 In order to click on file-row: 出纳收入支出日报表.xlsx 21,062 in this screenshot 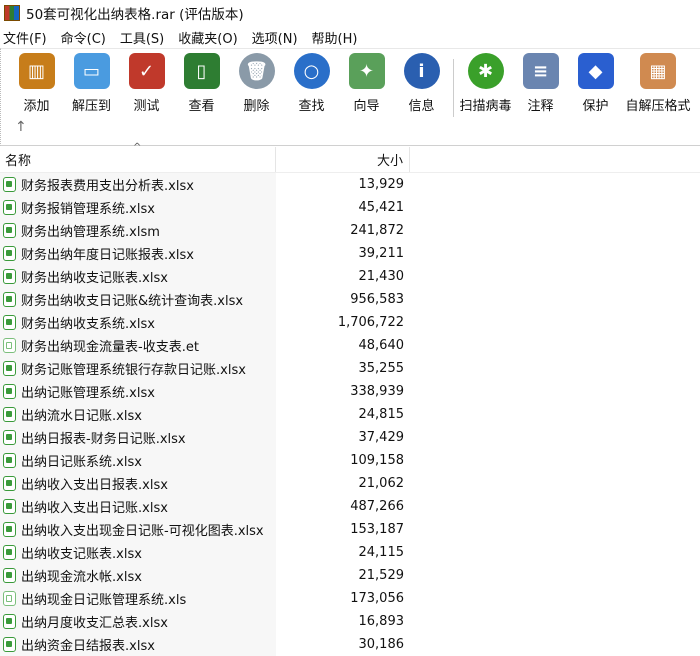, I will do `click(350, 483)`.